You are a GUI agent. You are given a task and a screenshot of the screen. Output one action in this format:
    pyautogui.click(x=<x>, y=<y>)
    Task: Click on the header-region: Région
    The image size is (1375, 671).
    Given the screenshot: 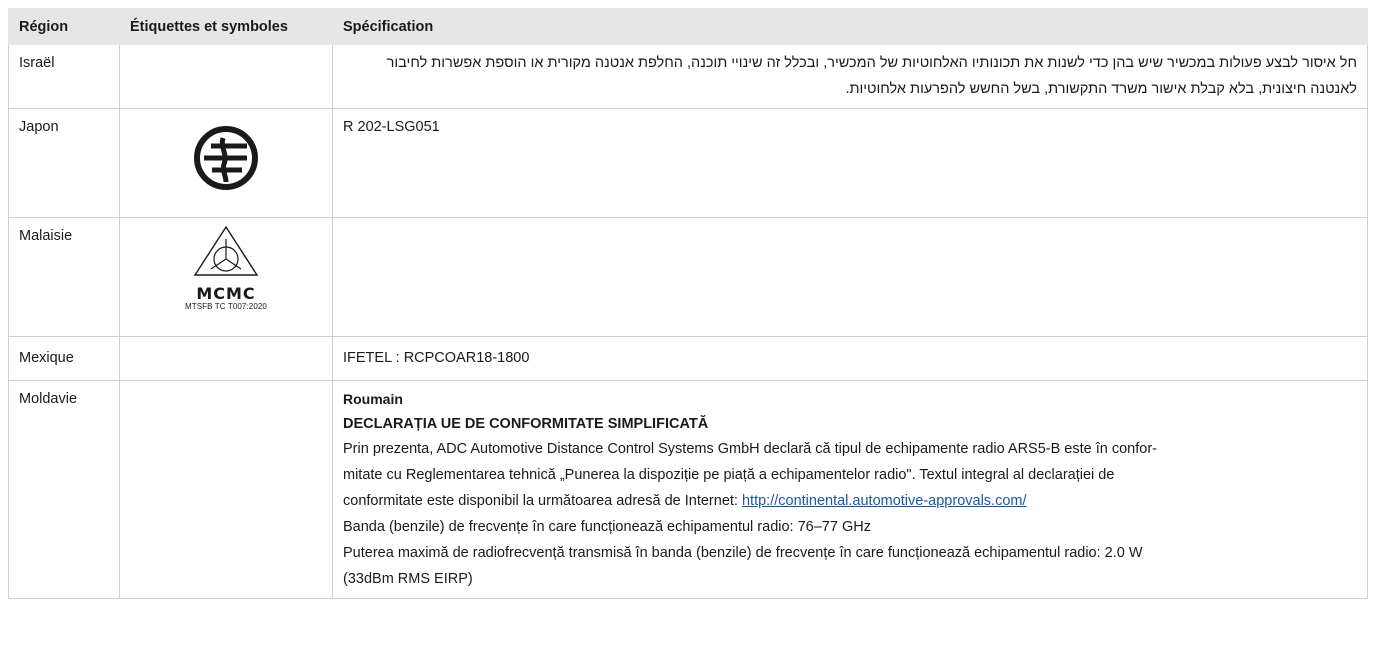 What is the action you would take?
    pyautogui.click(x=64, y=26)
    